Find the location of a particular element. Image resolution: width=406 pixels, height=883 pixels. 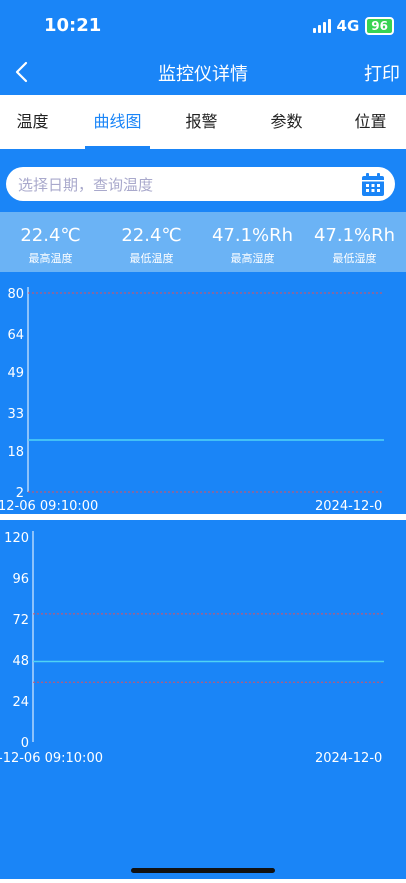

status-time: 10:21 is located at coordinates (73, 25).